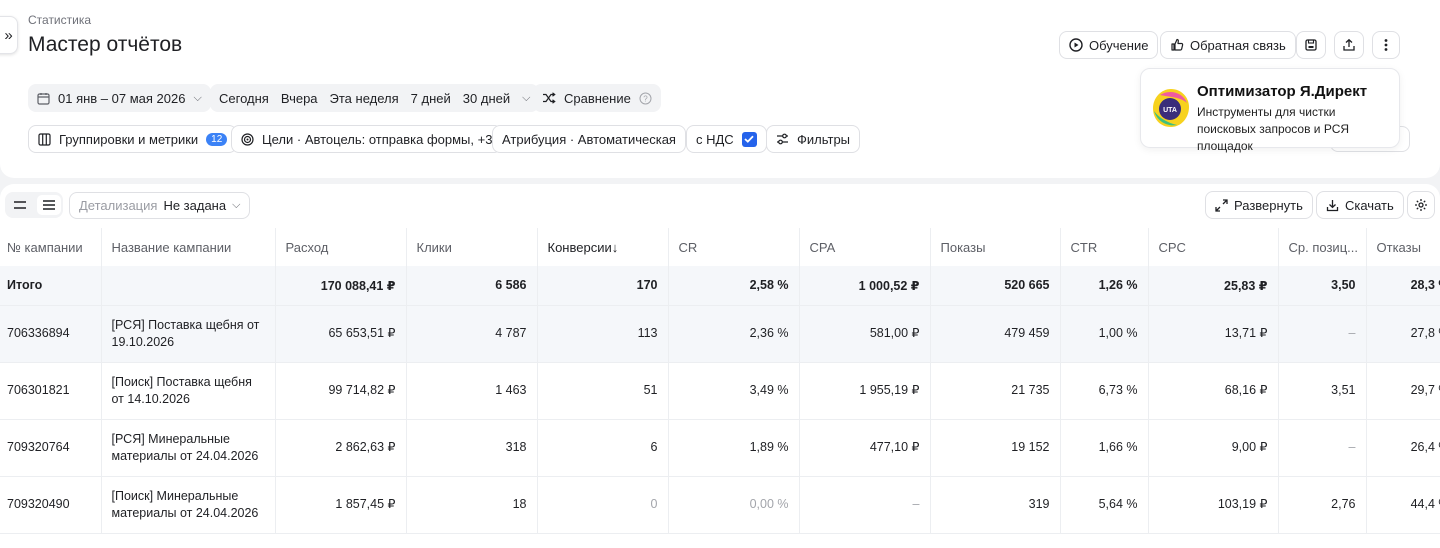 This screenshot has height=548, width=1440. I want to click on table-cell: 68,16 ₽, so click(1213, 391).